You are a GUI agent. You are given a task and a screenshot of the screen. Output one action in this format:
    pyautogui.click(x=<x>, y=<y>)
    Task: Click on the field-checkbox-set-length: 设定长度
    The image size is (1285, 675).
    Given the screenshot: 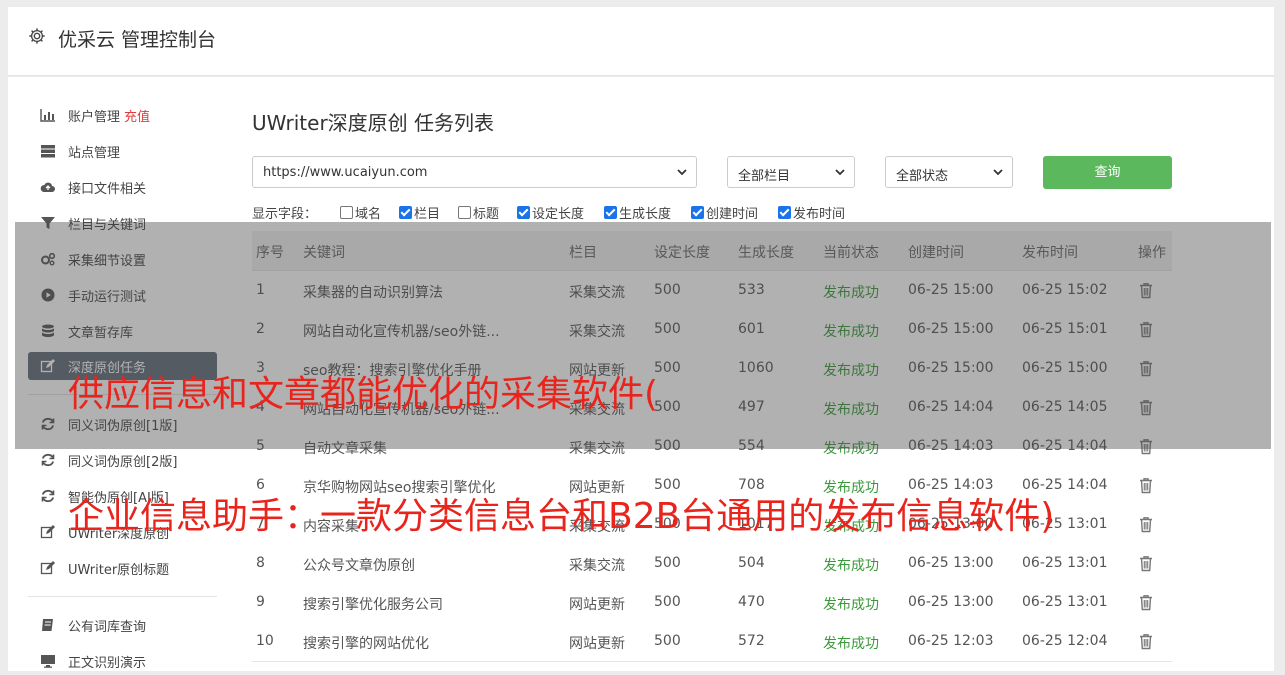 What is the action you would take?
    pyautogui.click(x=550, y=212)
    